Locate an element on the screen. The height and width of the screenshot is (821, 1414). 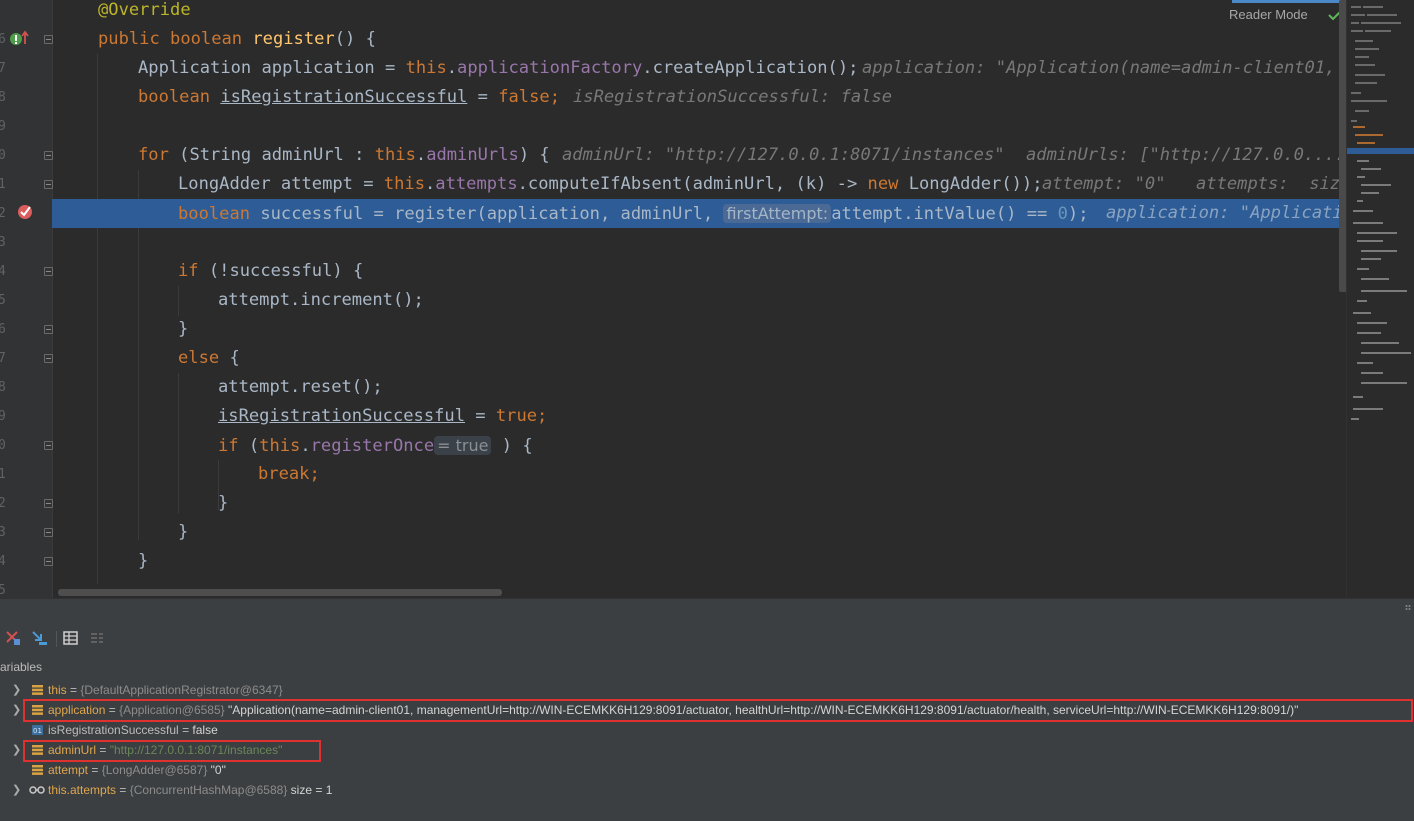
code-text: (!successful) { is located at coordinates (286, 271).